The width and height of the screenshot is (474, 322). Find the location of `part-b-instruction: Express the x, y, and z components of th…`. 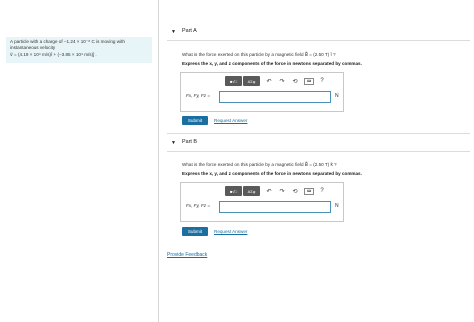

part-b-instruction: Express the x, y, and z components of th… is located at coordinates (272, 173).